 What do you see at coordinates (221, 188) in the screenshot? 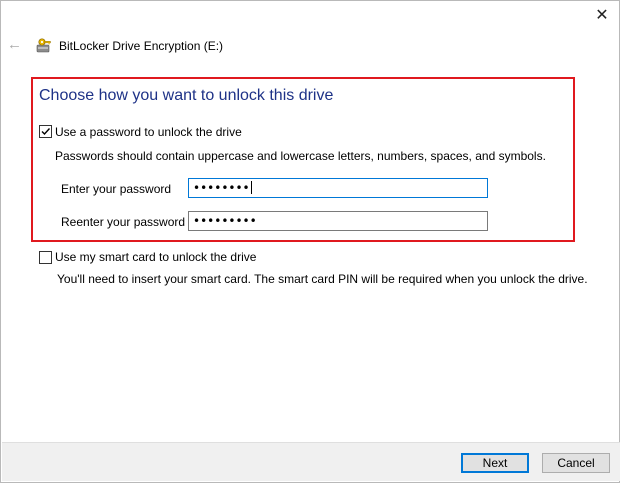
I see `enter-password-value: ••••••••` at bounding box center [221, 188].